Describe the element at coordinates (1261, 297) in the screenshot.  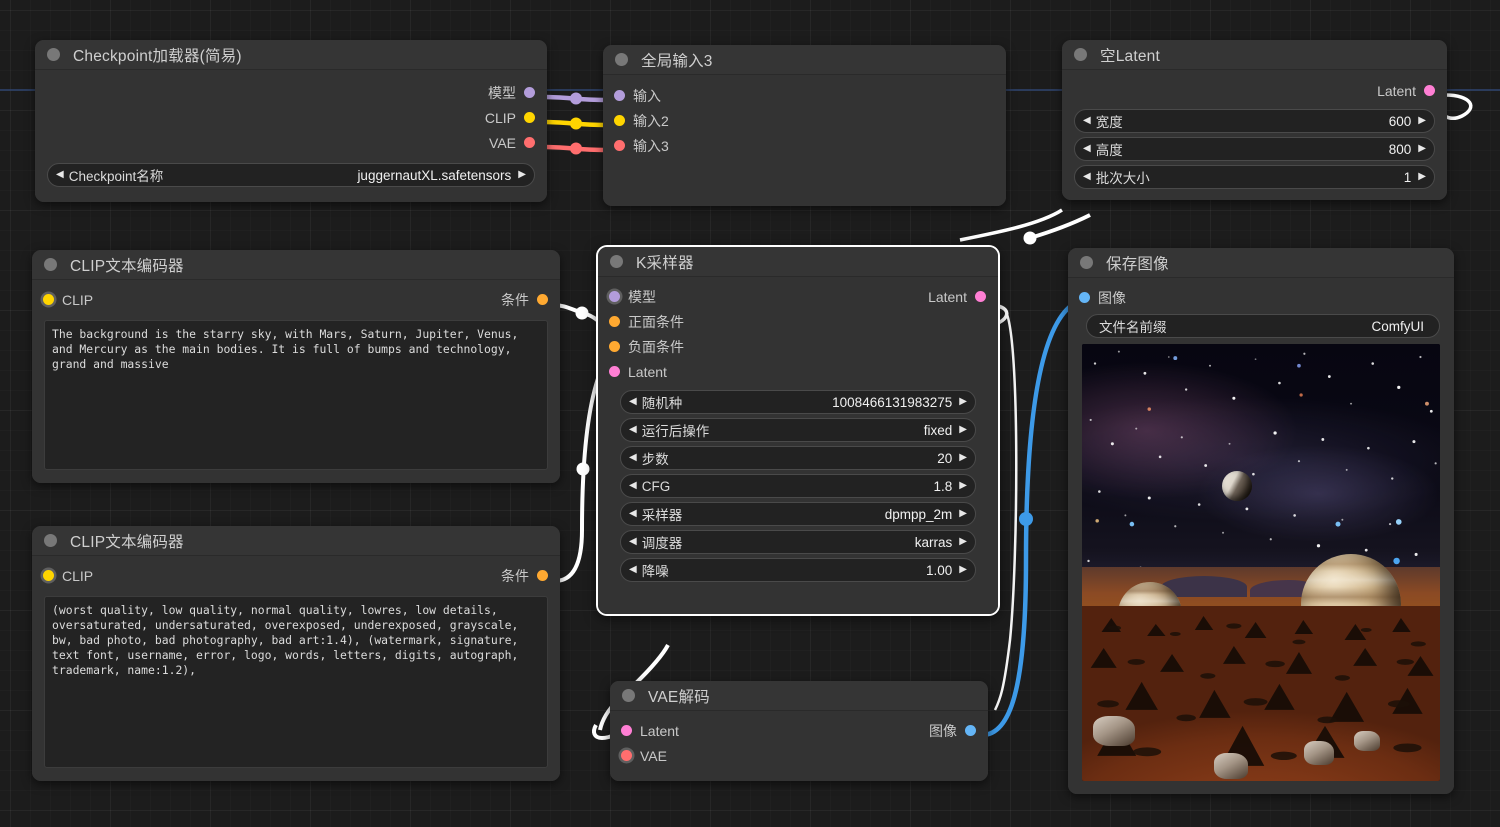
I see `input-slot-image: 图像` at that location.